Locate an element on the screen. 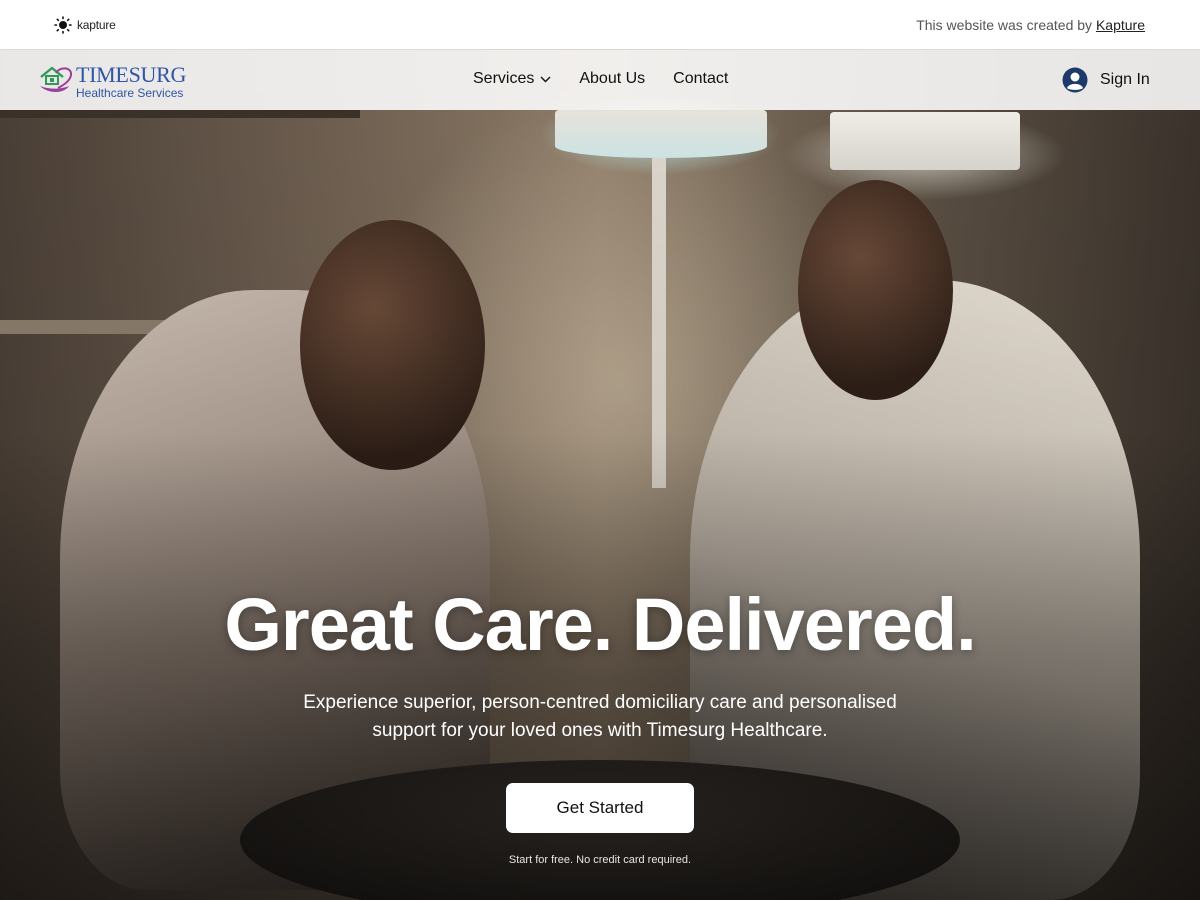 This screenshot has height=900, width=1200. house-heart-icon is located at coordinates (56, 79).